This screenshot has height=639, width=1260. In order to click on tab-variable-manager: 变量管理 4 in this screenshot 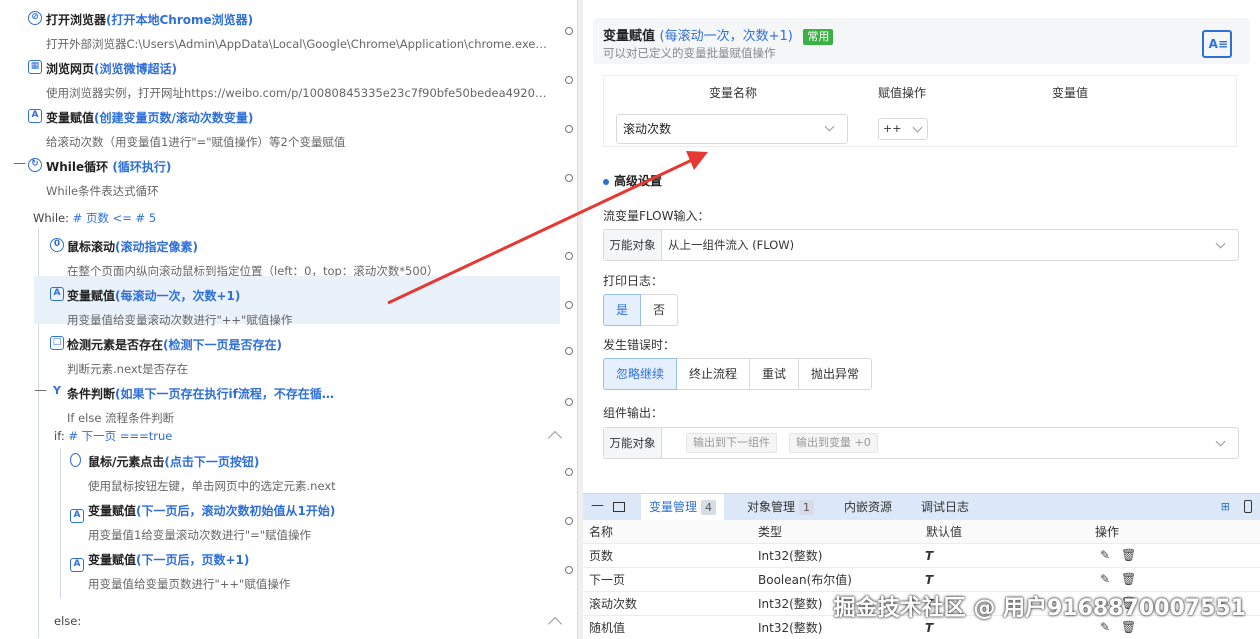, I will do `click(683, 507)`.